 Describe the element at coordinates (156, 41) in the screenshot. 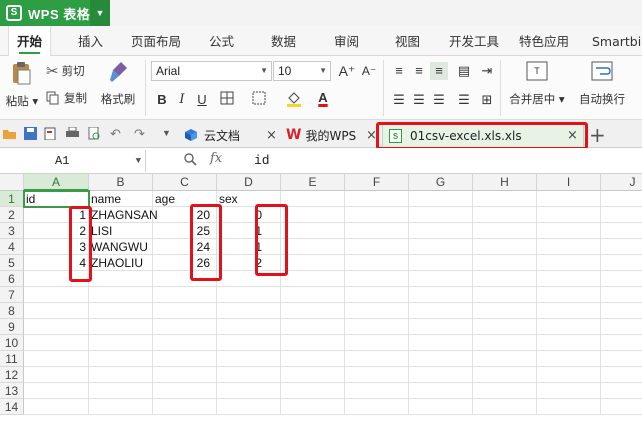

I see `tab-page-layout: 页面布局` at that location.